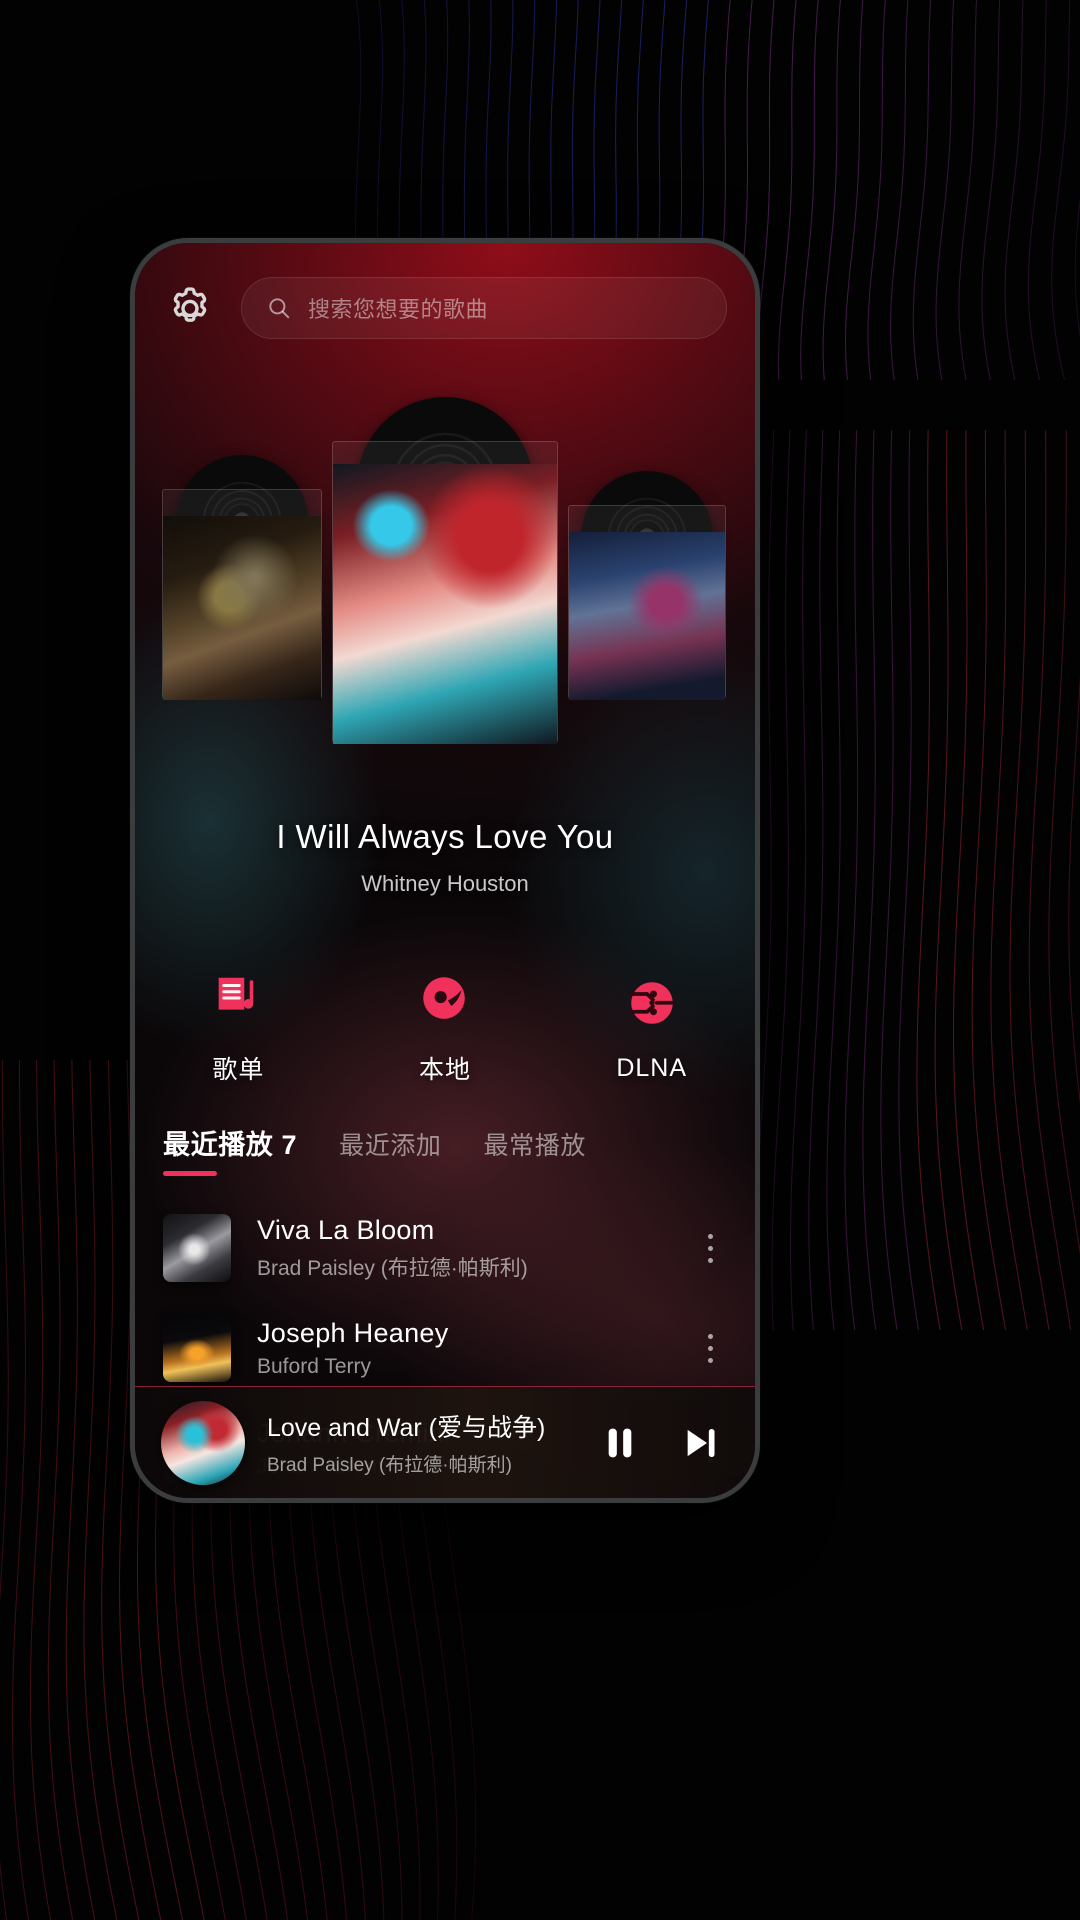 The image size is (1080, 1920). I want to click on tab-recently-played: 最近播放 7, so click(230, 1149).